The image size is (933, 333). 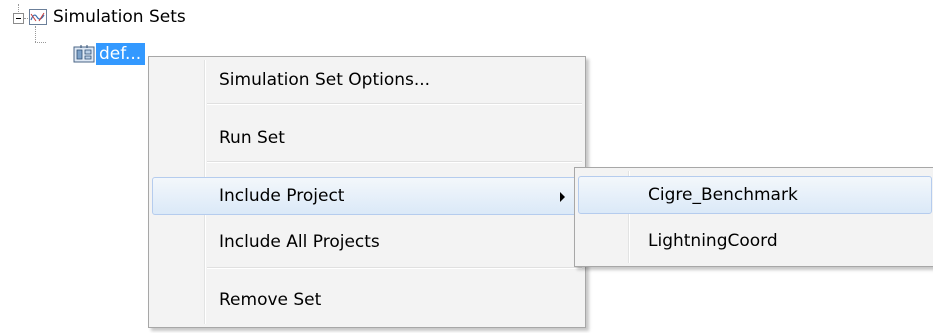 I want to click on menu-item-include-project: Include Project, so click(x=367, y=196).